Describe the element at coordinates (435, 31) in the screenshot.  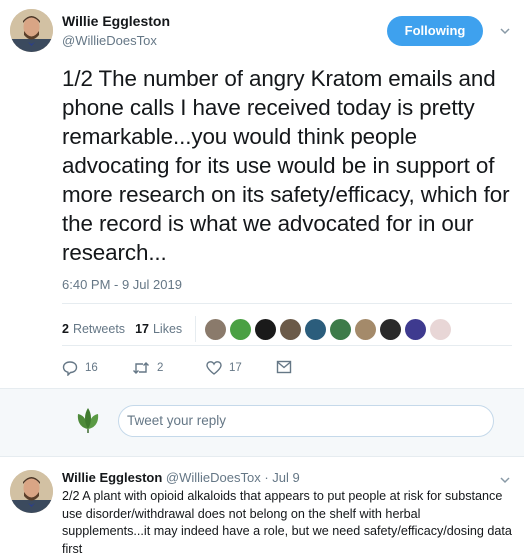
I see `following-button: Following` at that location.